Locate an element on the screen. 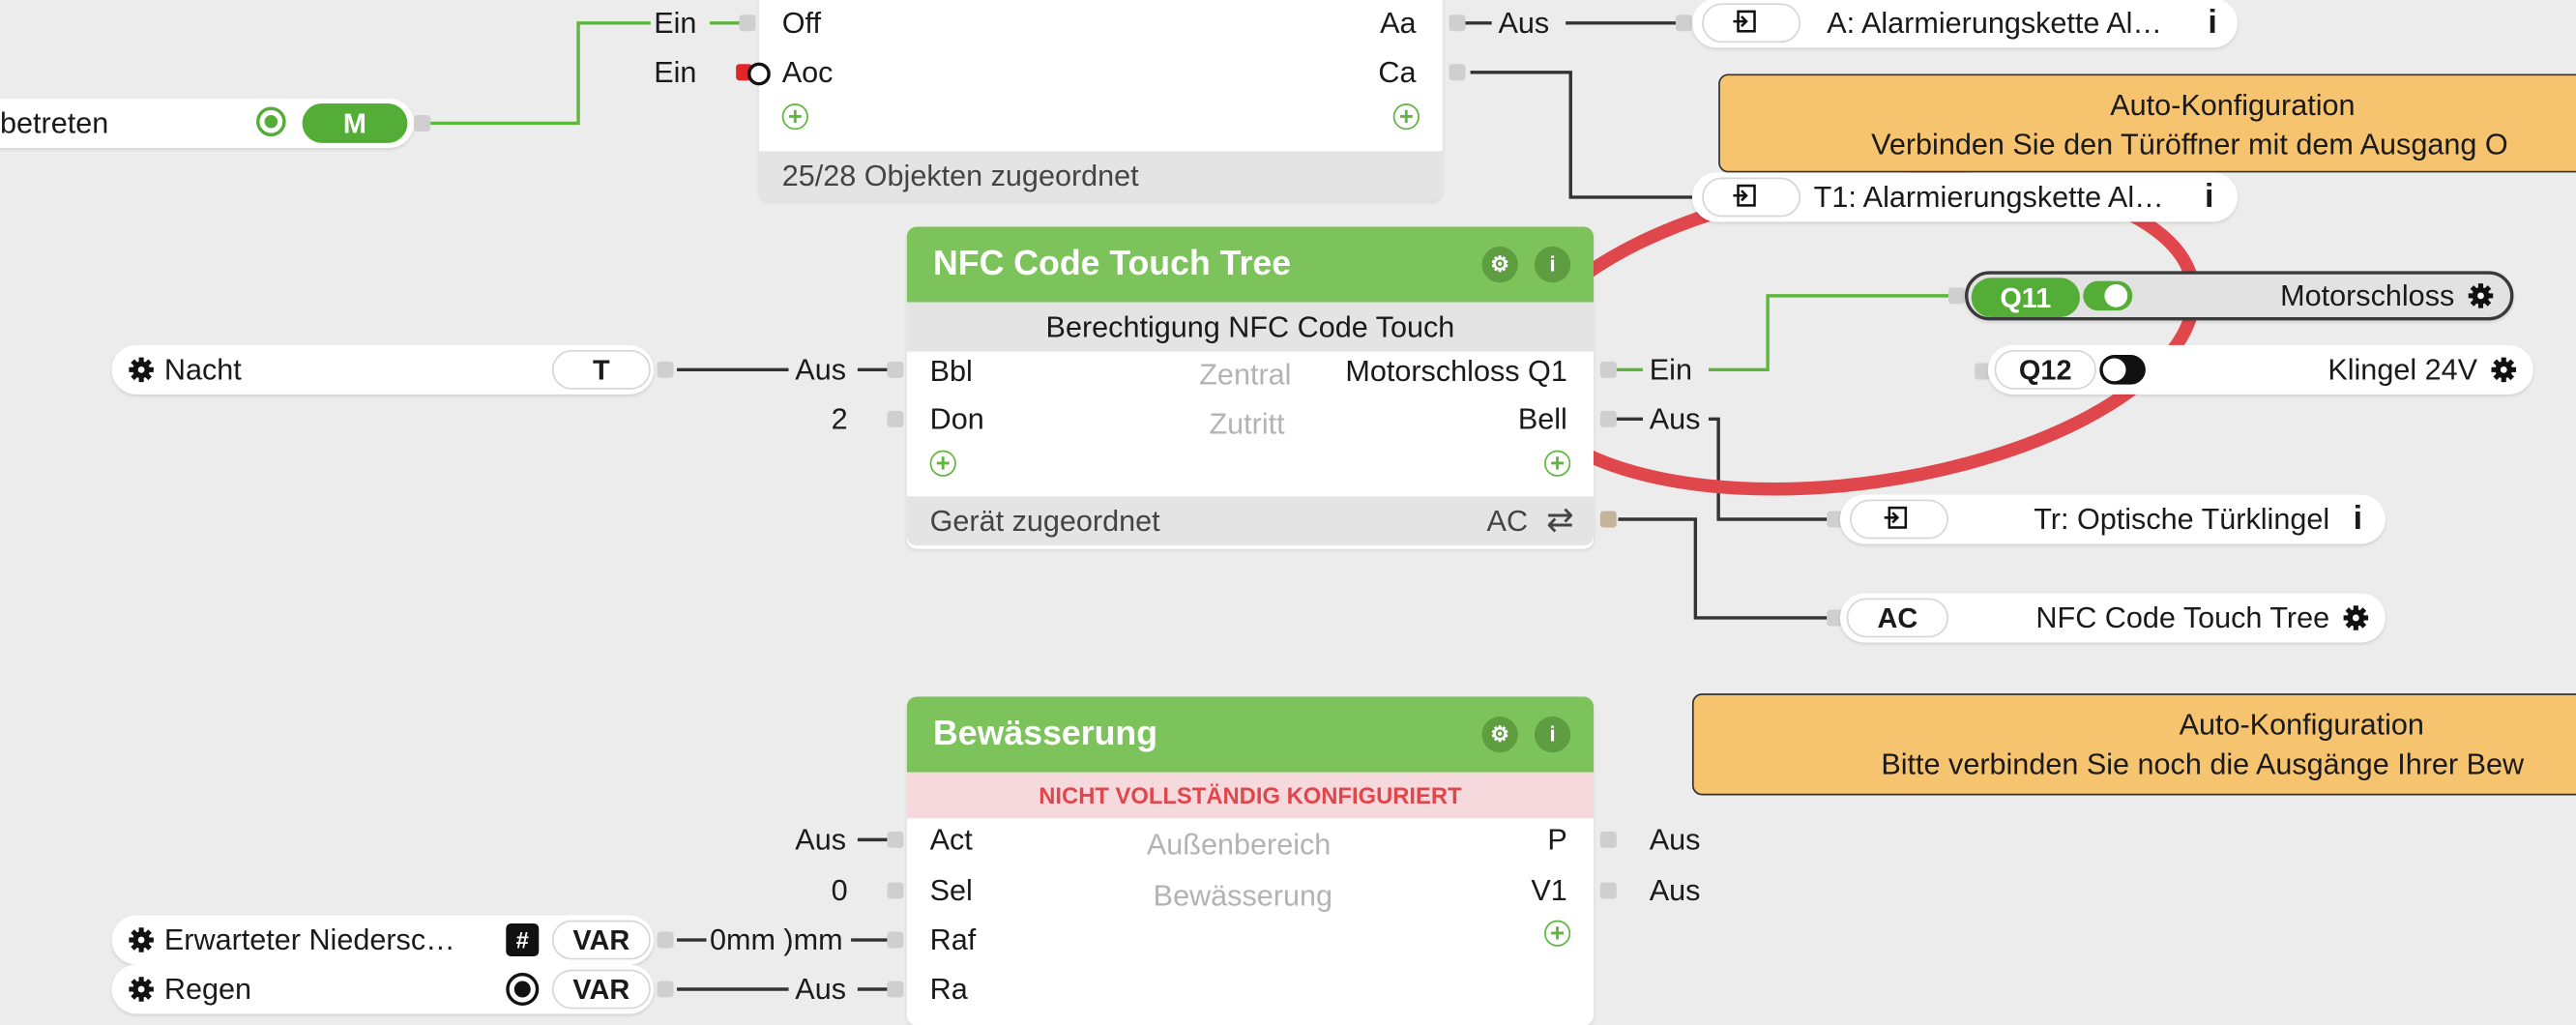  output-badge: AC is located at coordinates (1897, 618).